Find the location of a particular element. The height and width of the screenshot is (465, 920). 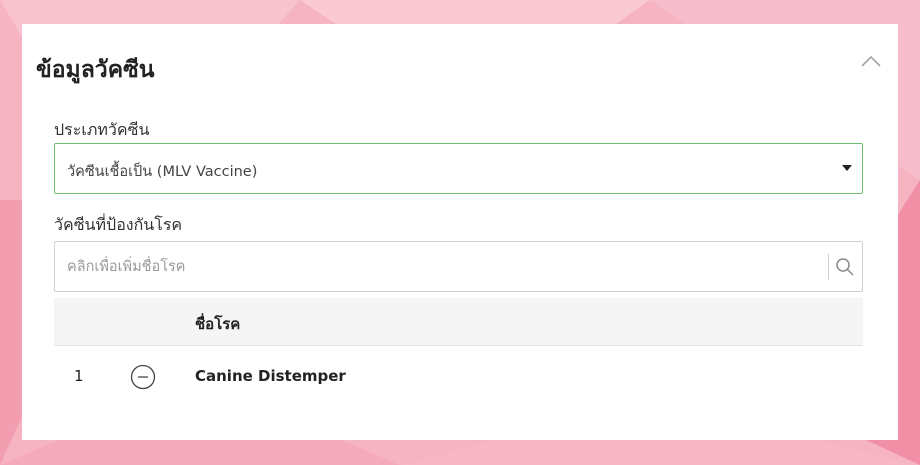

vaccine-type-value: วัคซีนเชื้อเป็น (MLV Vaccine) is located at coordinates (162, 172).